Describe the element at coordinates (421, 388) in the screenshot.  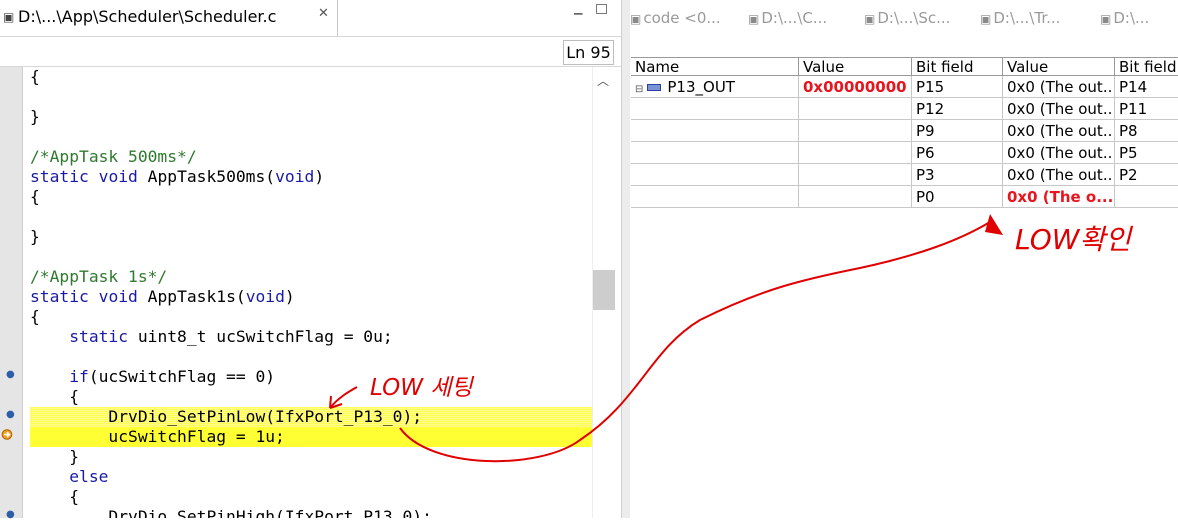
I see `annotation-set-low: LOW 세팅` at that location.